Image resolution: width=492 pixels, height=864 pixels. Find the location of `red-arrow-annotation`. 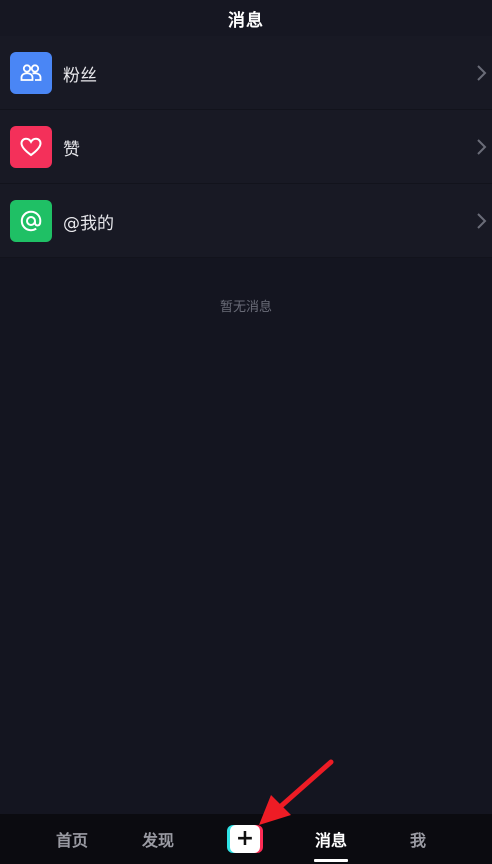

red-arrow-annotation is located at coordinates (296, 792).